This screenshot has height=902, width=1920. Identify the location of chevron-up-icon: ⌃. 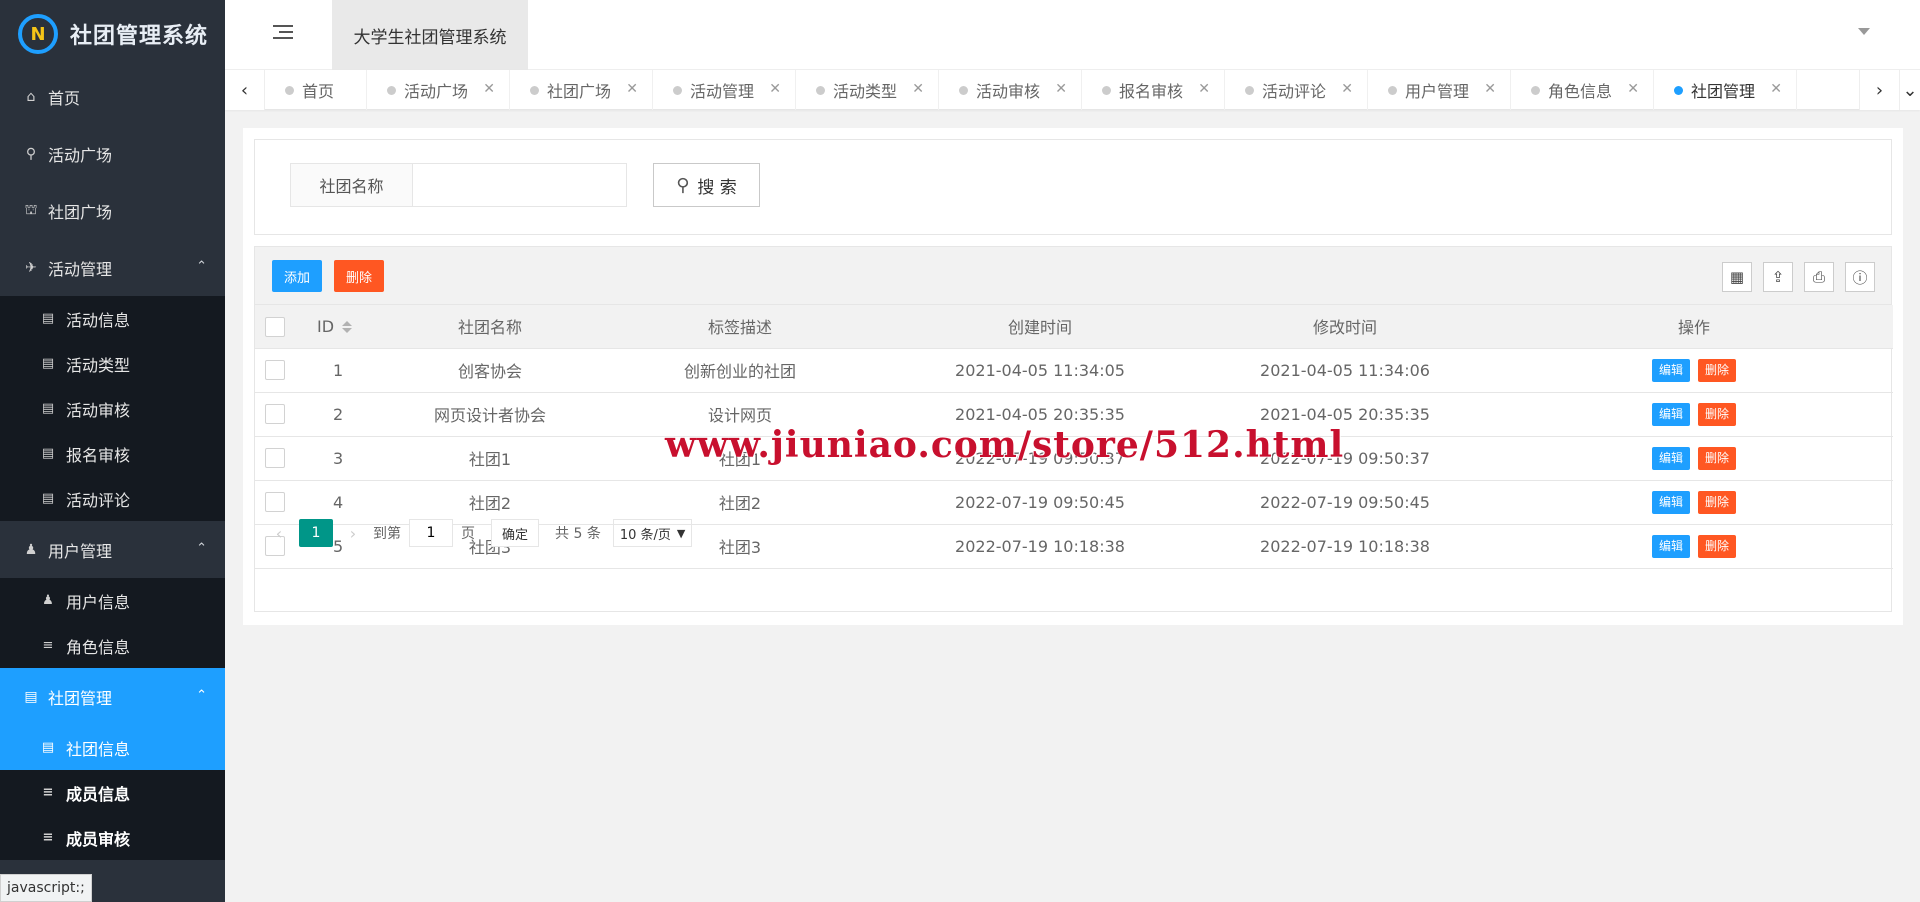
(201, 266).